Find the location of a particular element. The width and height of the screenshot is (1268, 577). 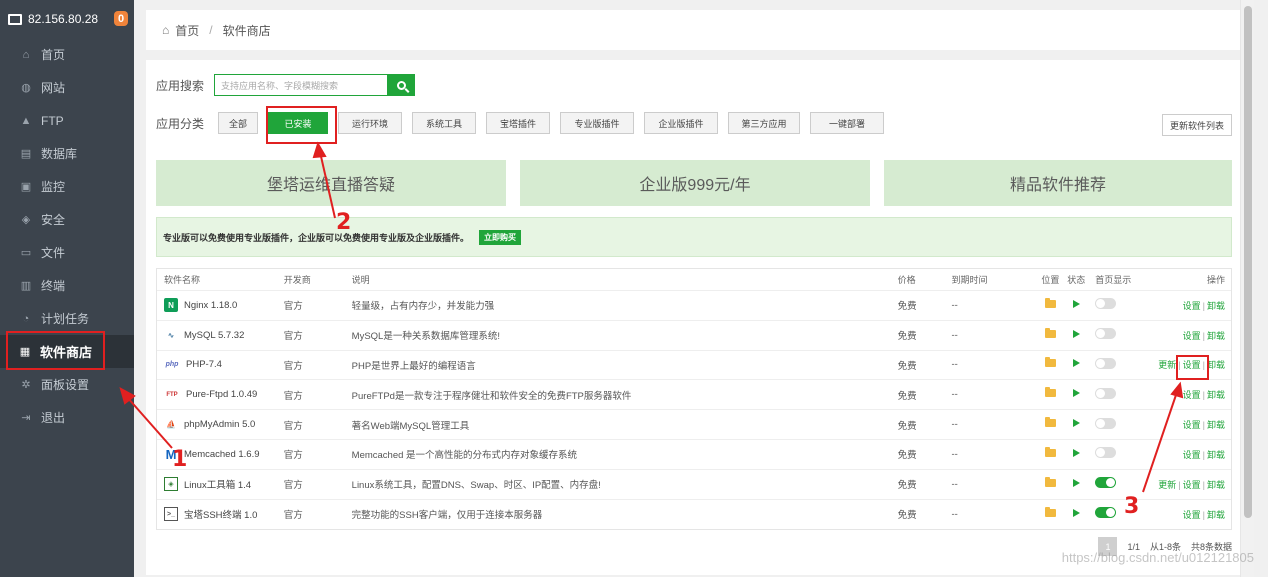

annotation-number-2: 2 is located at coordinates (344, 222).